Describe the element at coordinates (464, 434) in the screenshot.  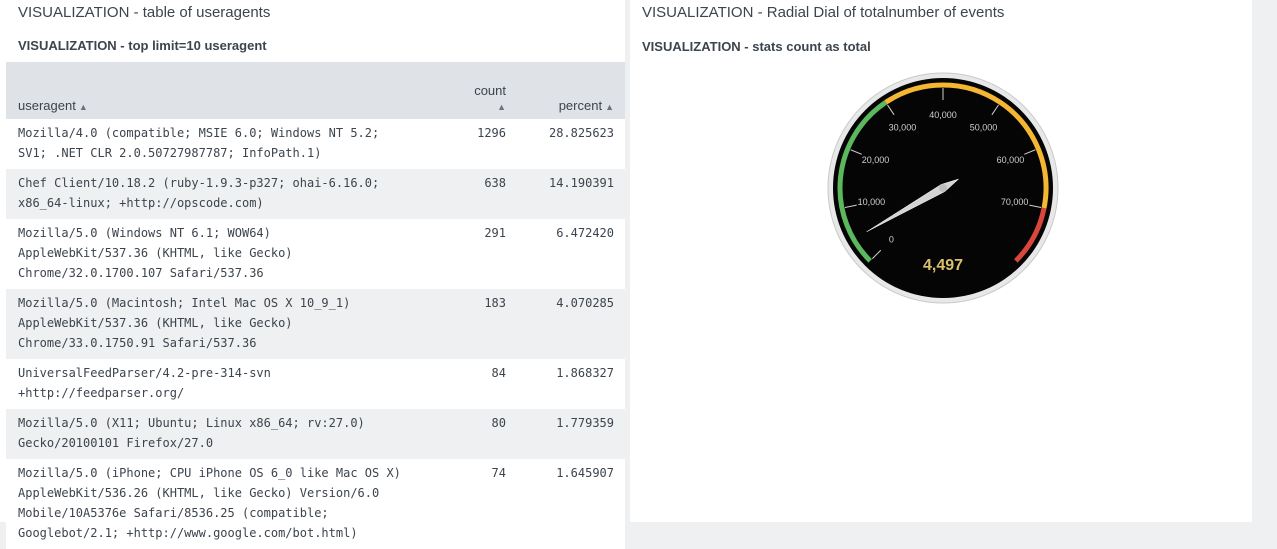
I see `cell-count: 80` at that location.